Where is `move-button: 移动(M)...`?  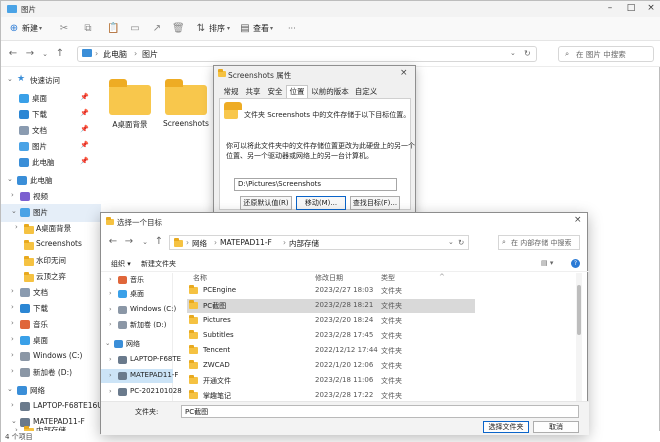 move-button: 移动(M)... is located at coordinates (321, 203).